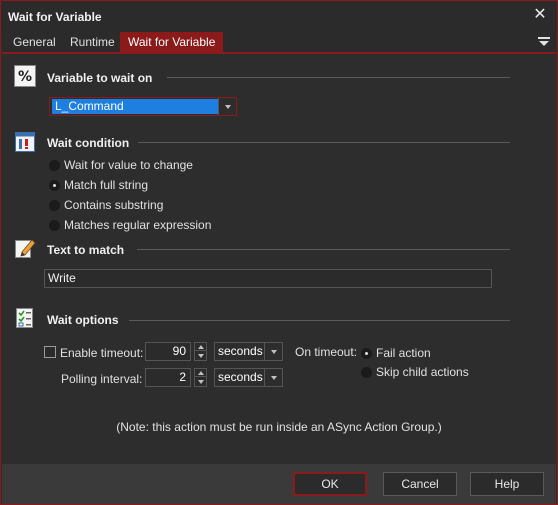  I want to click on checklist-icon, so click(24, 318).